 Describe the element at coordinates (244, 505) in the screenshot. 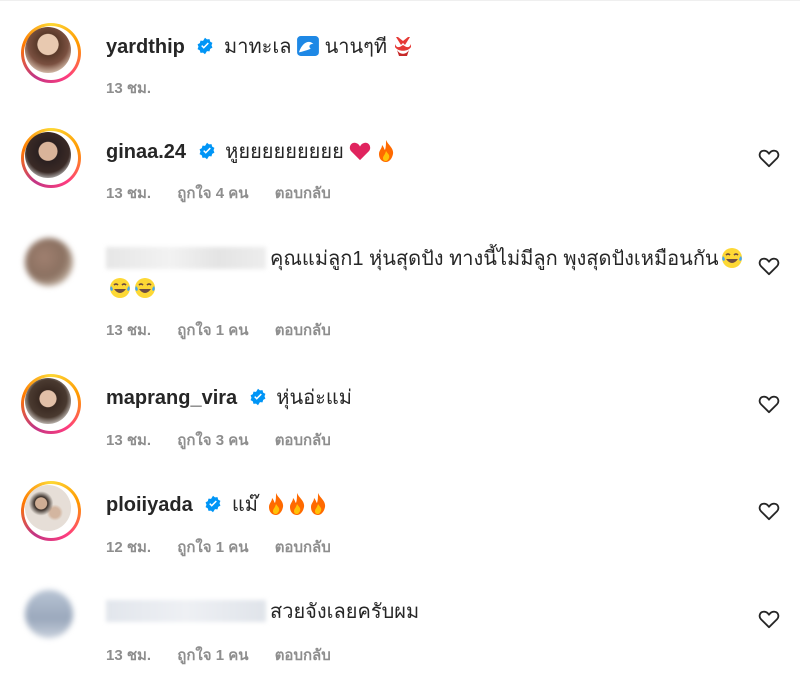

I see `comment-text: แม๊` at that location.